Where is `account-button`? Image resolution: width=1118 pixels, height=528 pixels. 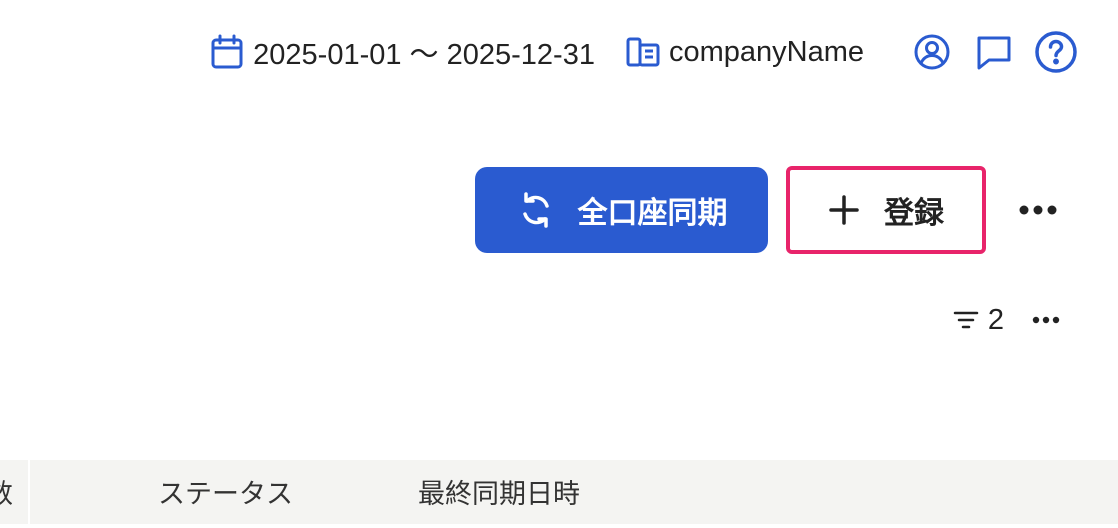
account-button is located at coordinates (932, 52).